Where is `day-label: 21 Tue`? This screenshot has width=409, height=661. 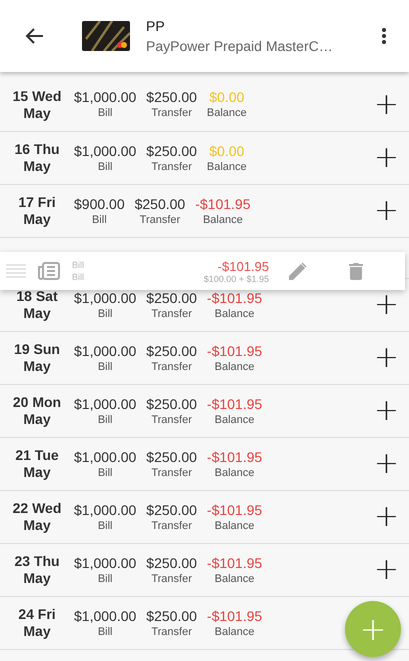
day-label: 21 Tue is located at coordinates (37, 455).